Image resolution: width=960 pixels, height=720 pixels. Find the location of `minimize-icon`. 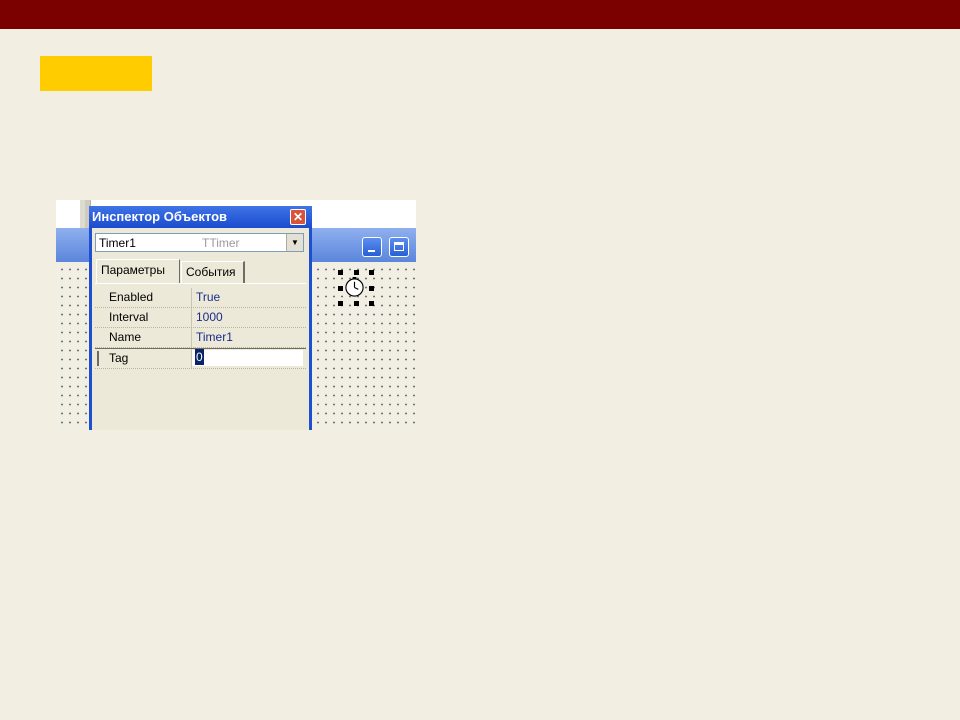

minimize-icon is located at coordinates (372, 247).